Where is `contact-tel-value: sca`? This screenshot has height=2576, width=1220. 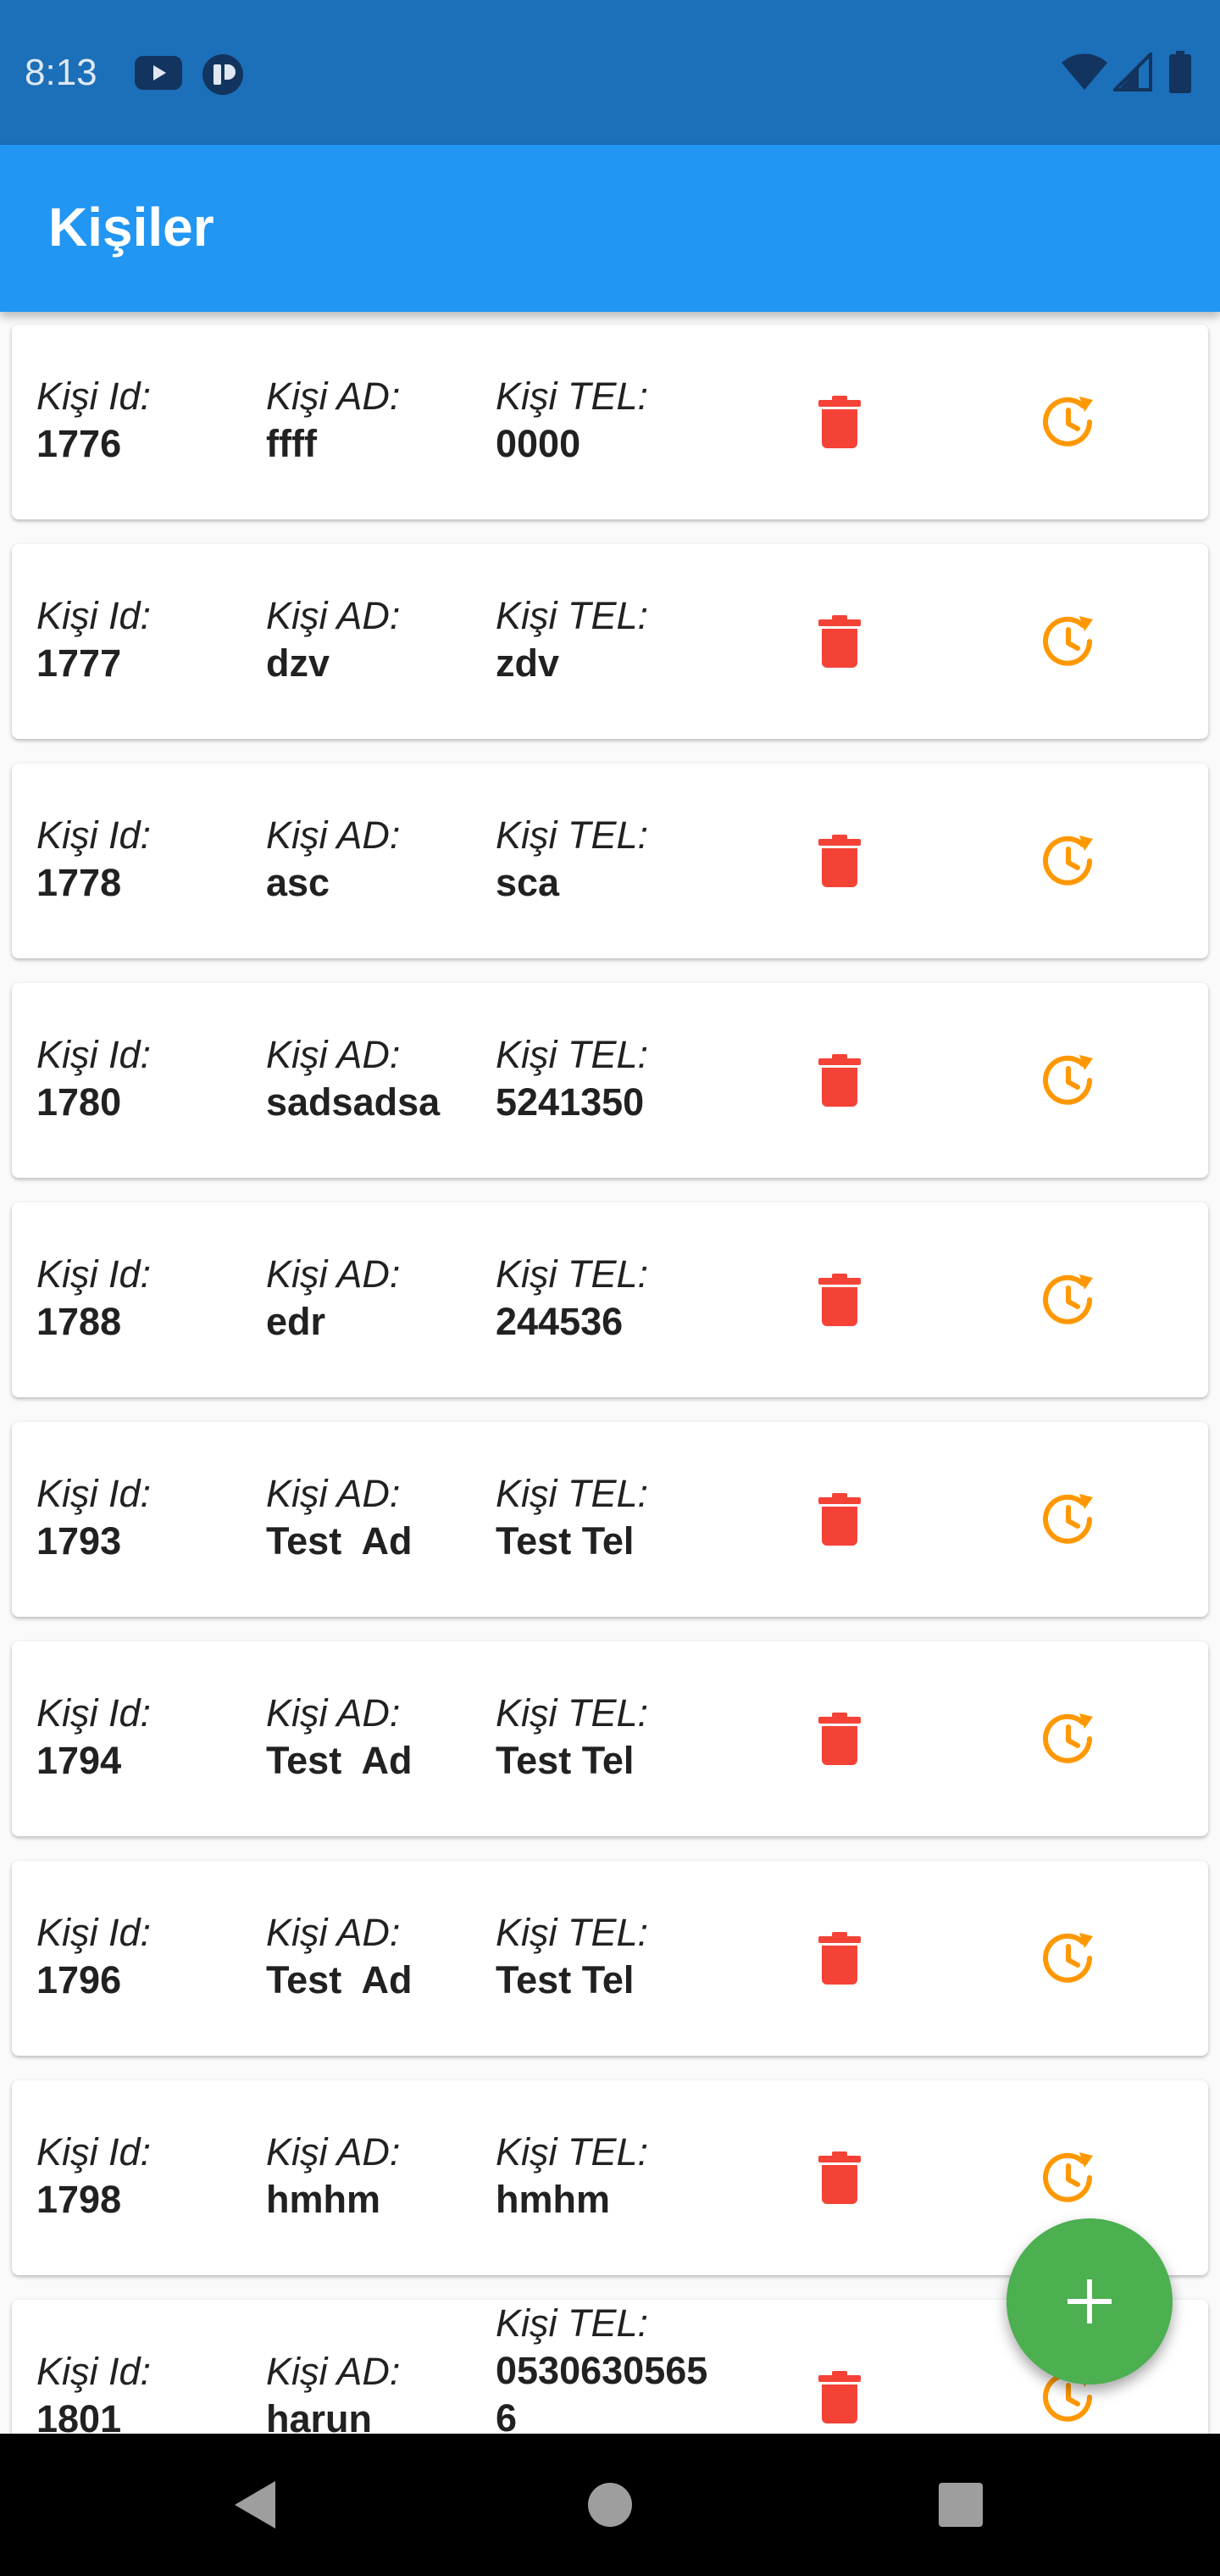
contact-tel-value: sca is located at coordinates (528, 882).